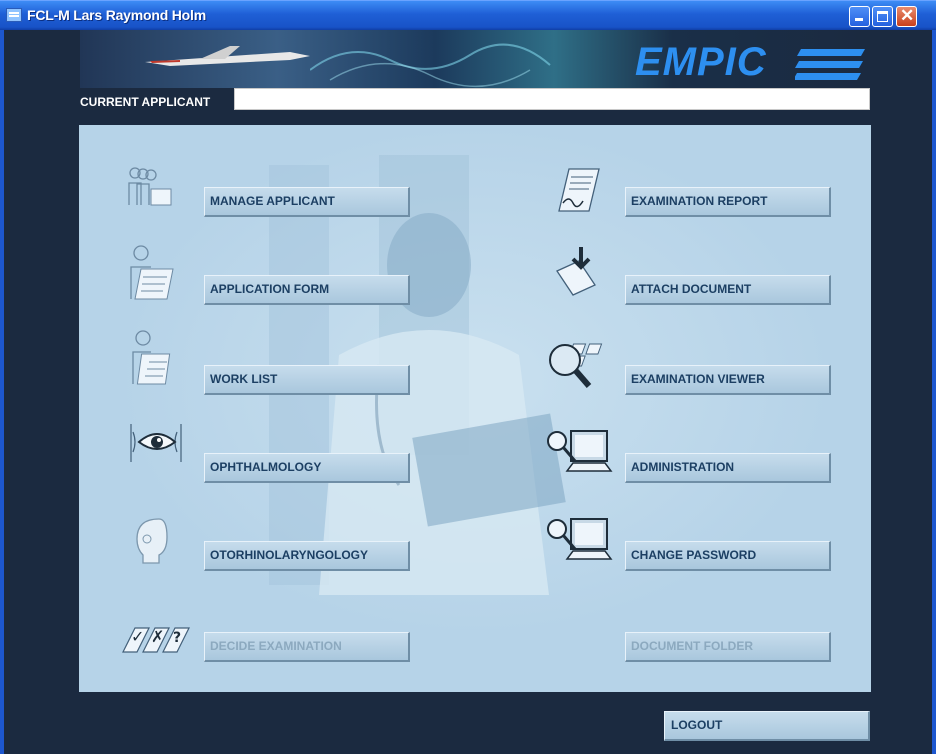 This screenshot has height=754, width=936. What do you see at coordinates (728, 647) in the screenshot?
I see `document-folder-button: DOCUMENT FOLDER` at bounding box center [728, 647].